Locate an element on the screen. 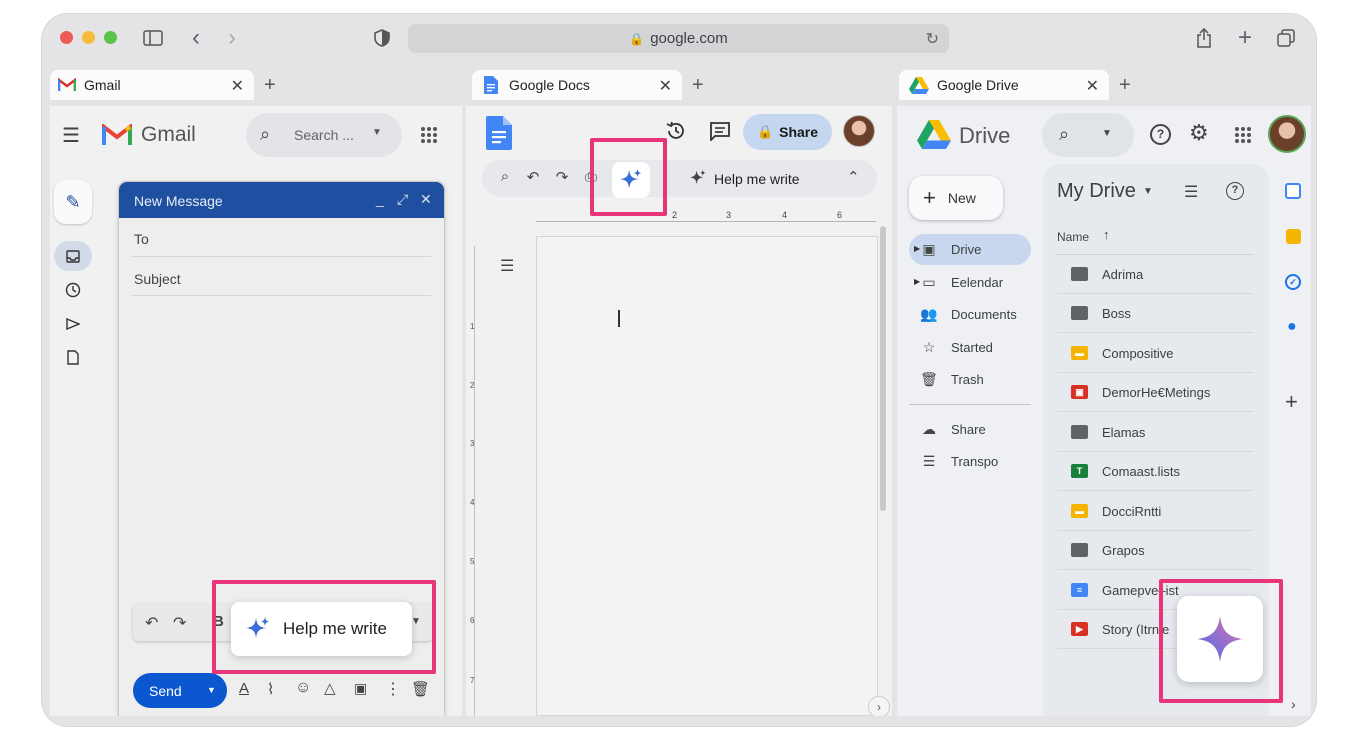 This screenshot has width=1358, height=734. tab-overview-icon is located at coordinates (1286, 38).